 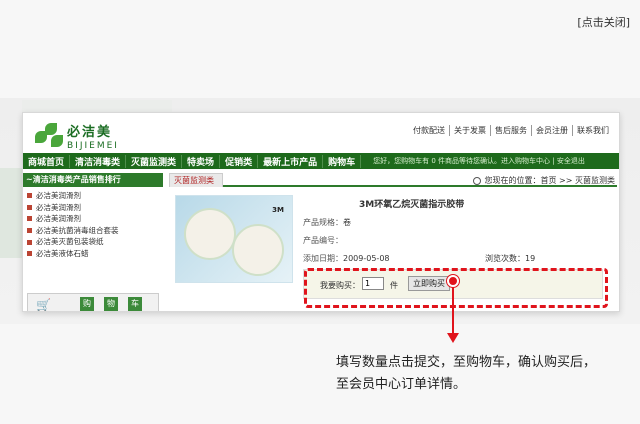 What do you see at coordinates (550, 180) in the screenshot?
I see `breadcrumb-text: 您现在的位置：首页 >> 灭菌监测类` at bounding box center [550, 180].